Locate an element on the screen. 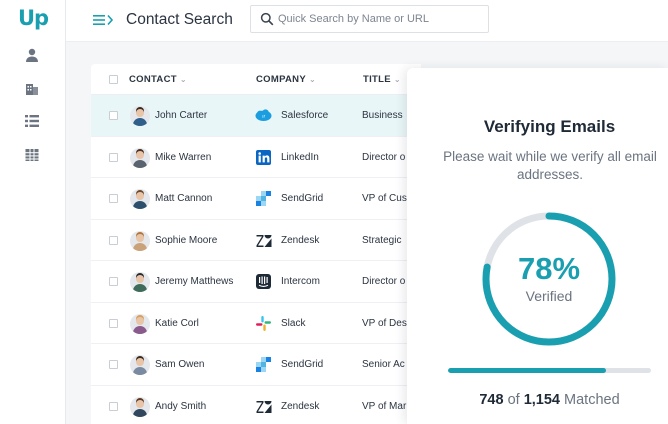 This screenshot has width=668, height=424. table-row: Sam Owen SendGrid Senior Ac is located at coordinates (256, 365).